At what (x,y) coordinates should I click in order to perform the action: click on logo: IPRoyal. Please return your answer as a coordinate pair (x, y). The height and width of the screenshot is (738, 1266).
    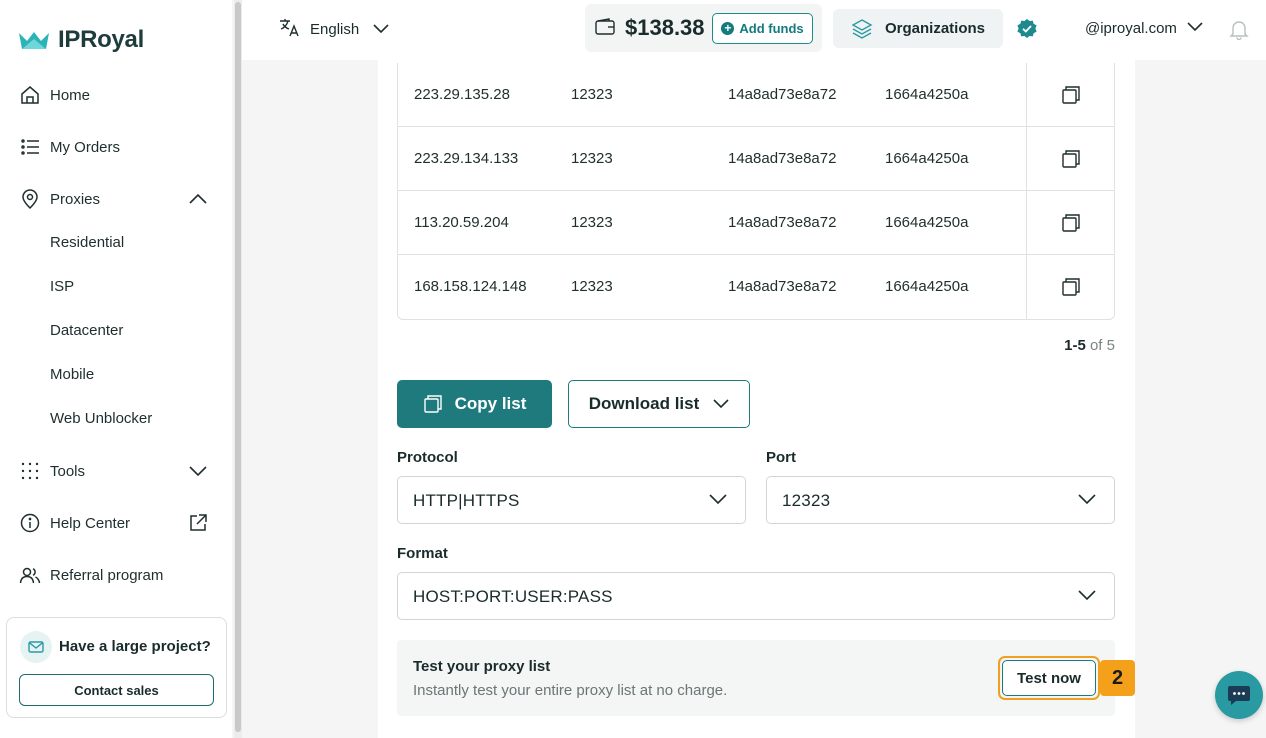
    Looking at the image, I should click on (81, 40).